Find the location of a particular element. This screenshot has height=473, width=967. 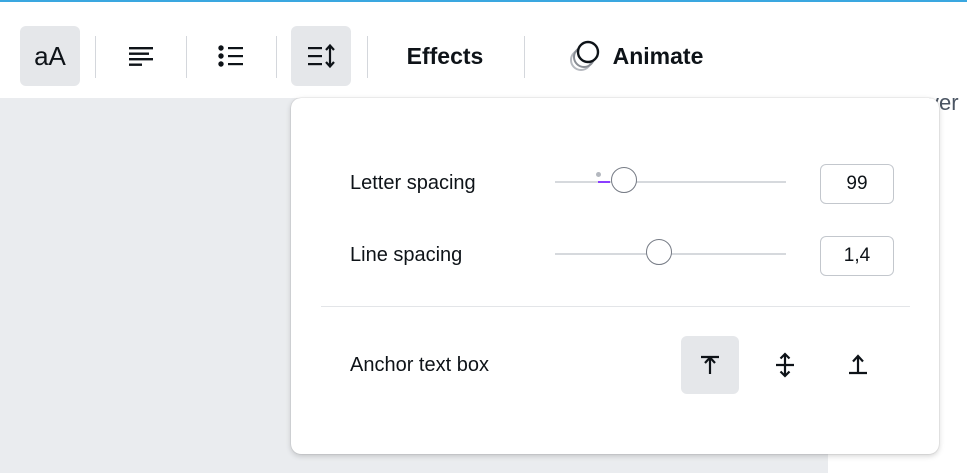

panel-divider is located at coordinates (615, 306).